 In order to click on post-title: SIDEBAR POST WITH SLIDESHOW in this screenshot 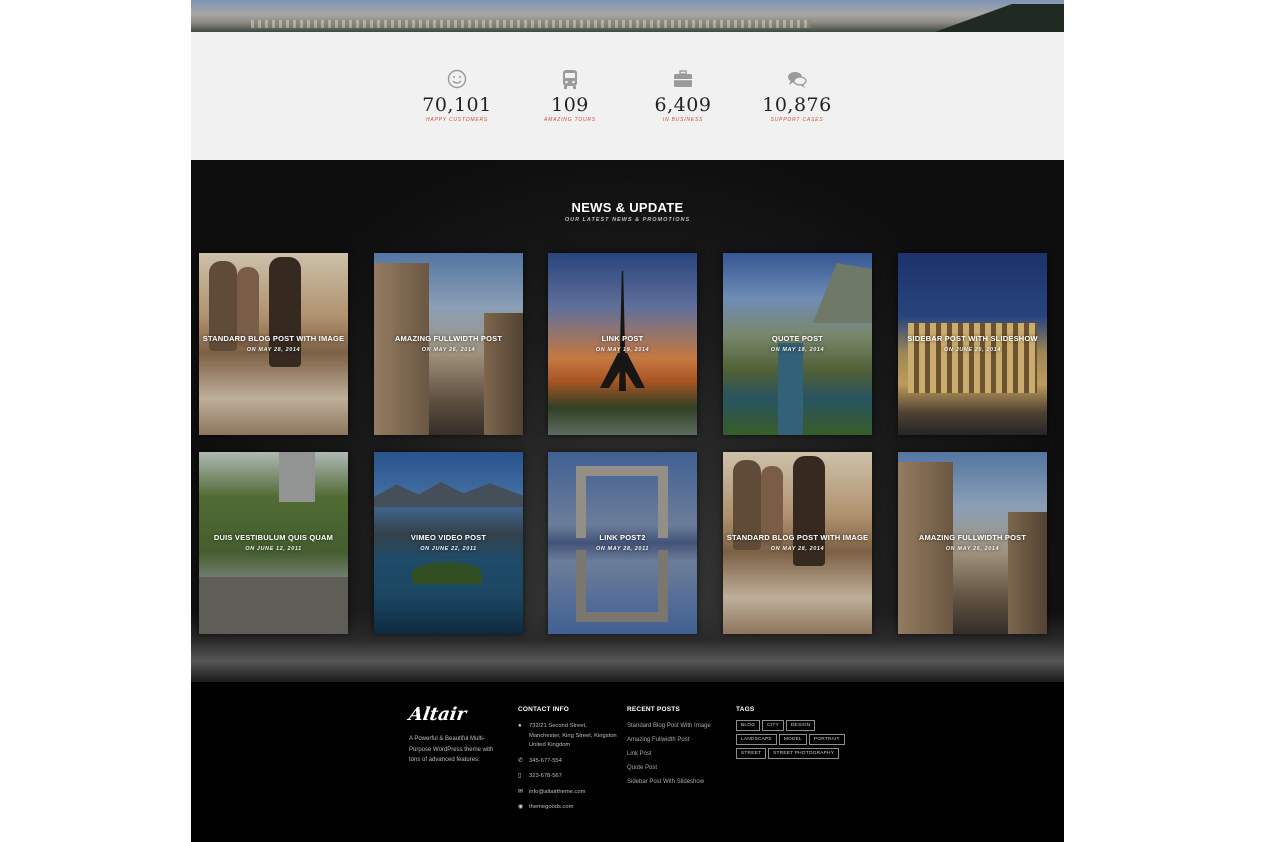, I will do `click(972, 338)`.